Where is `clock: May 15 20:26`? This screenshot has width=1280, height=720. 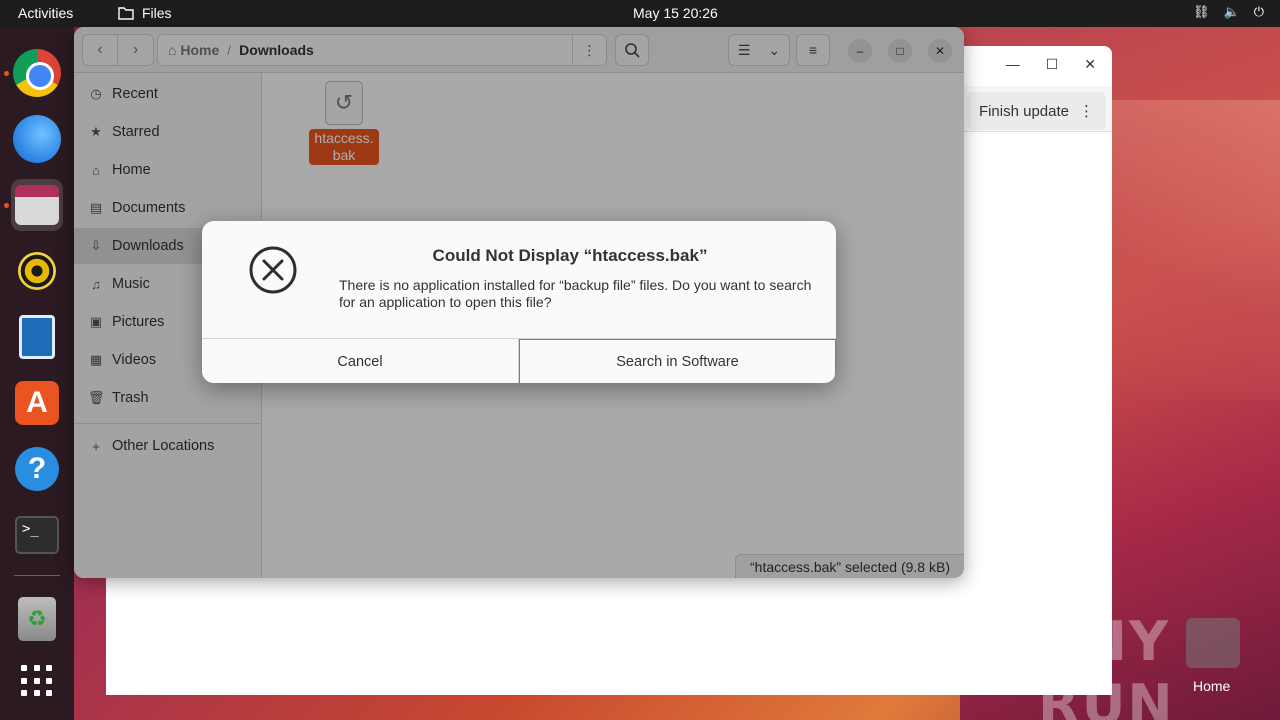
clock: May 15 20:26 is located at coordinates (675, 13).